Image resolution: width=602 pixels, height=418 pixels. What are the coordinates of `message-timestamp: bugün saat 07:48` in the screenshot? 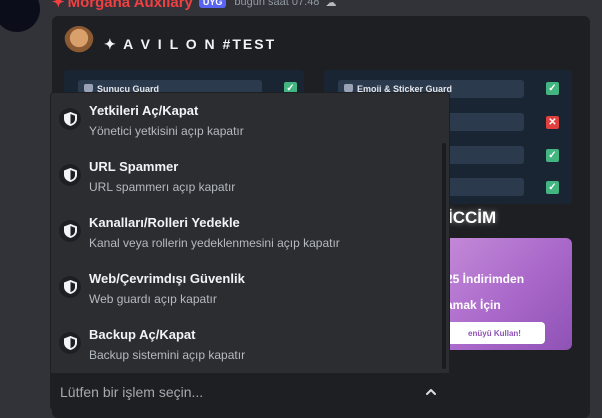 It's located at (277, 4).